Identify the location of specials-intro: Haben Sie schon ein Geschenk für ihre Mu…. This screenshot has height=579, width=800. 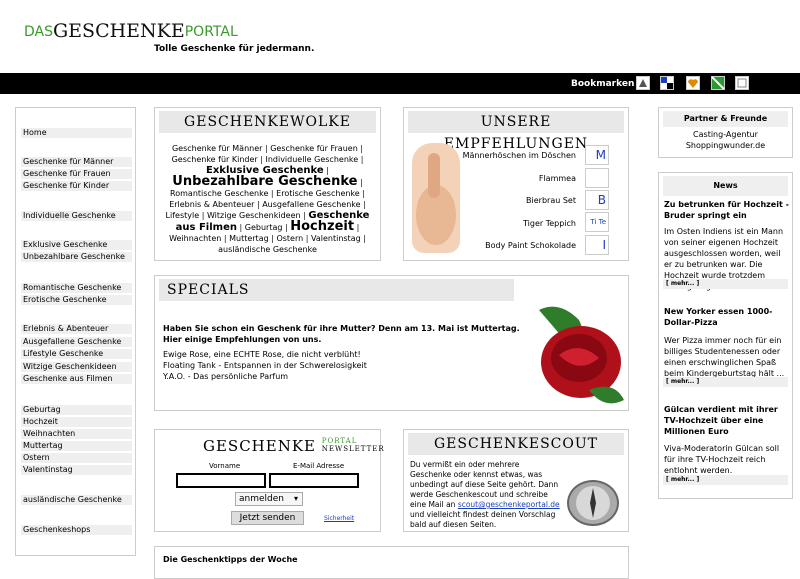
(341, 334).